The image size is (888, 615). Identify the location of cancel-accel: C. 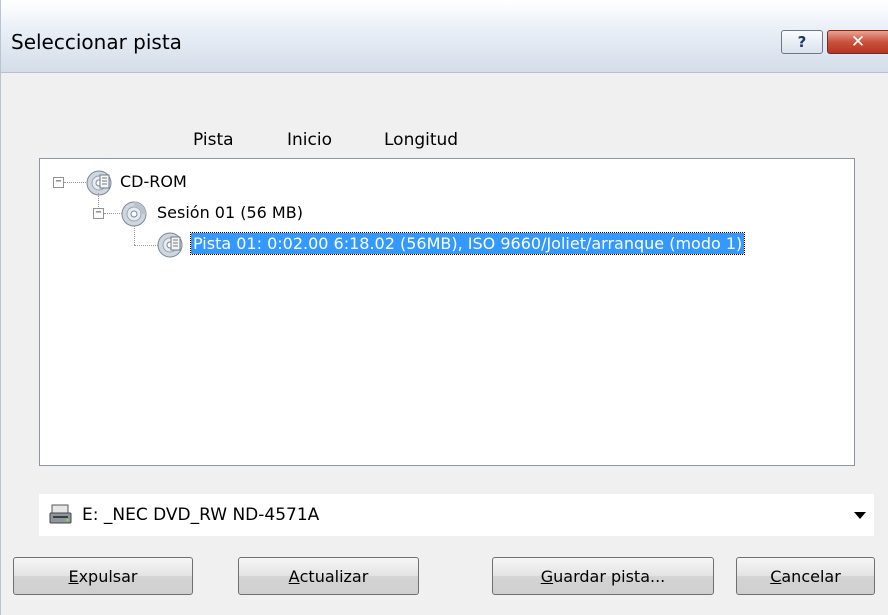
(776, 576).